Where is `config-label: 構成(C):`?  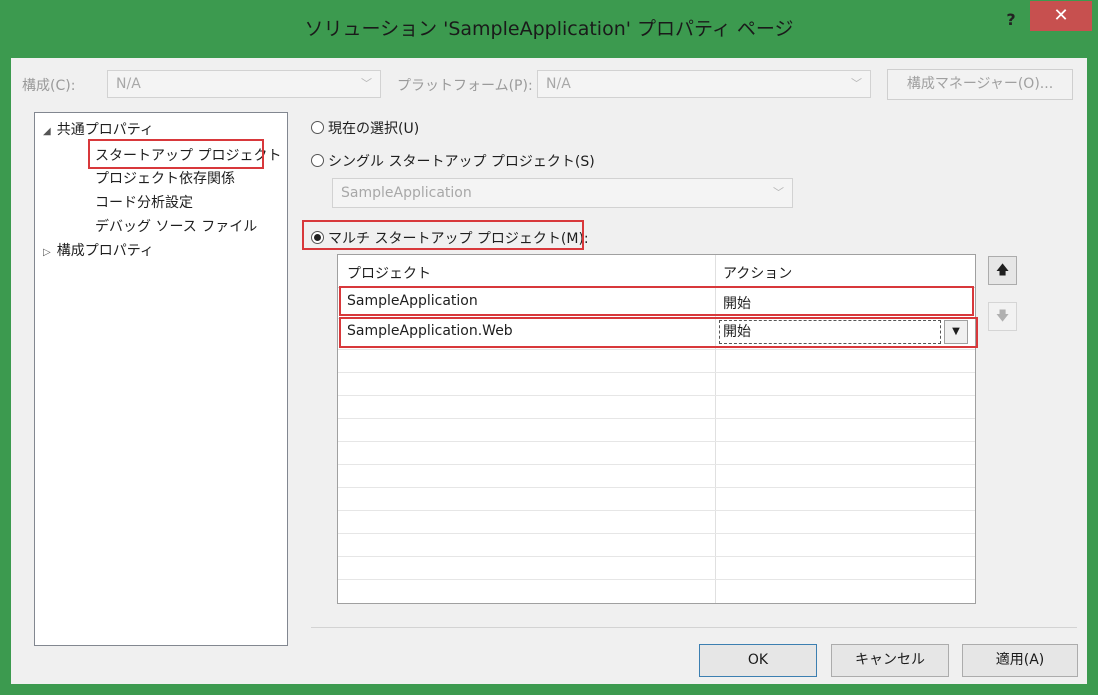 config-label: 構成(C): is located at coordinates (49, 86).